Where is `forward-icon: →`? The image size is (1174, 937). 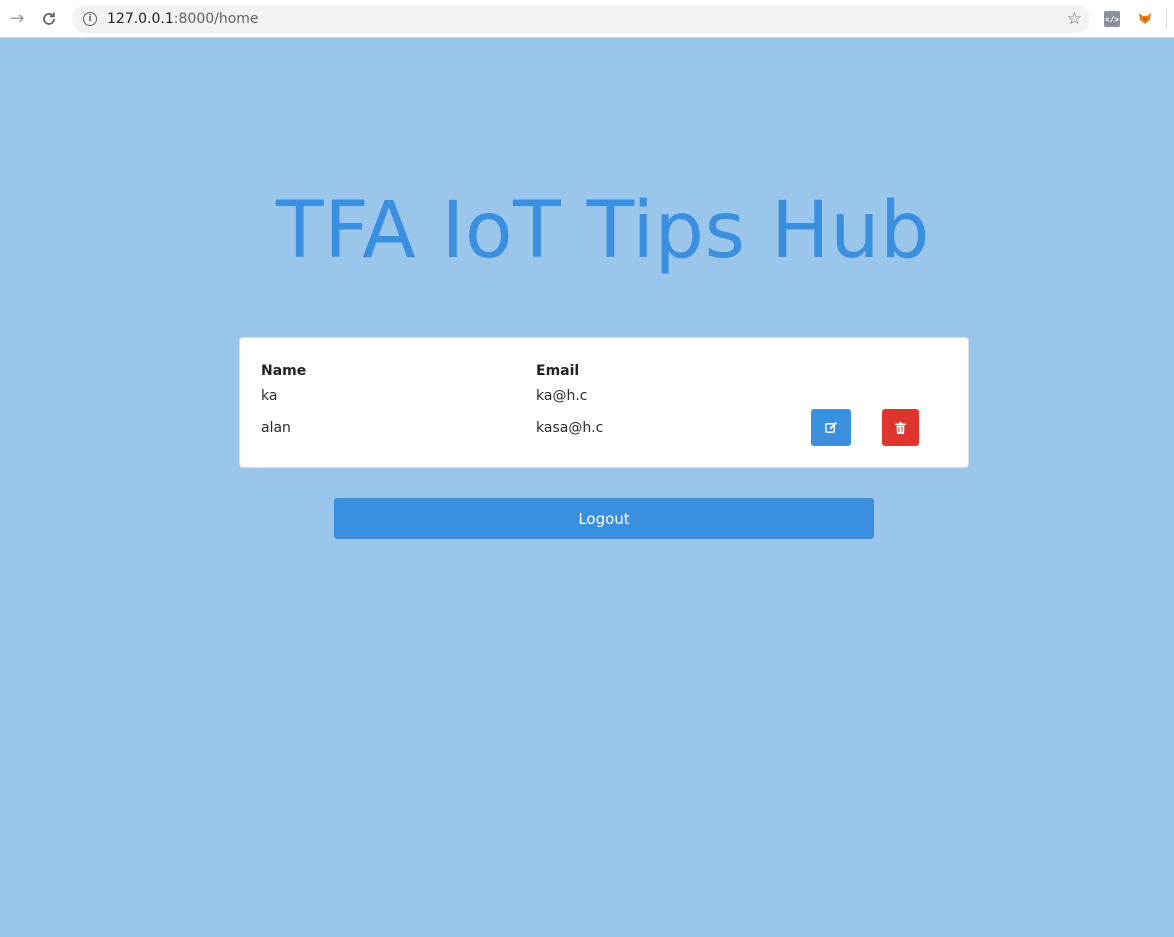 forward-icon: → is located at coordinates (17, 19).